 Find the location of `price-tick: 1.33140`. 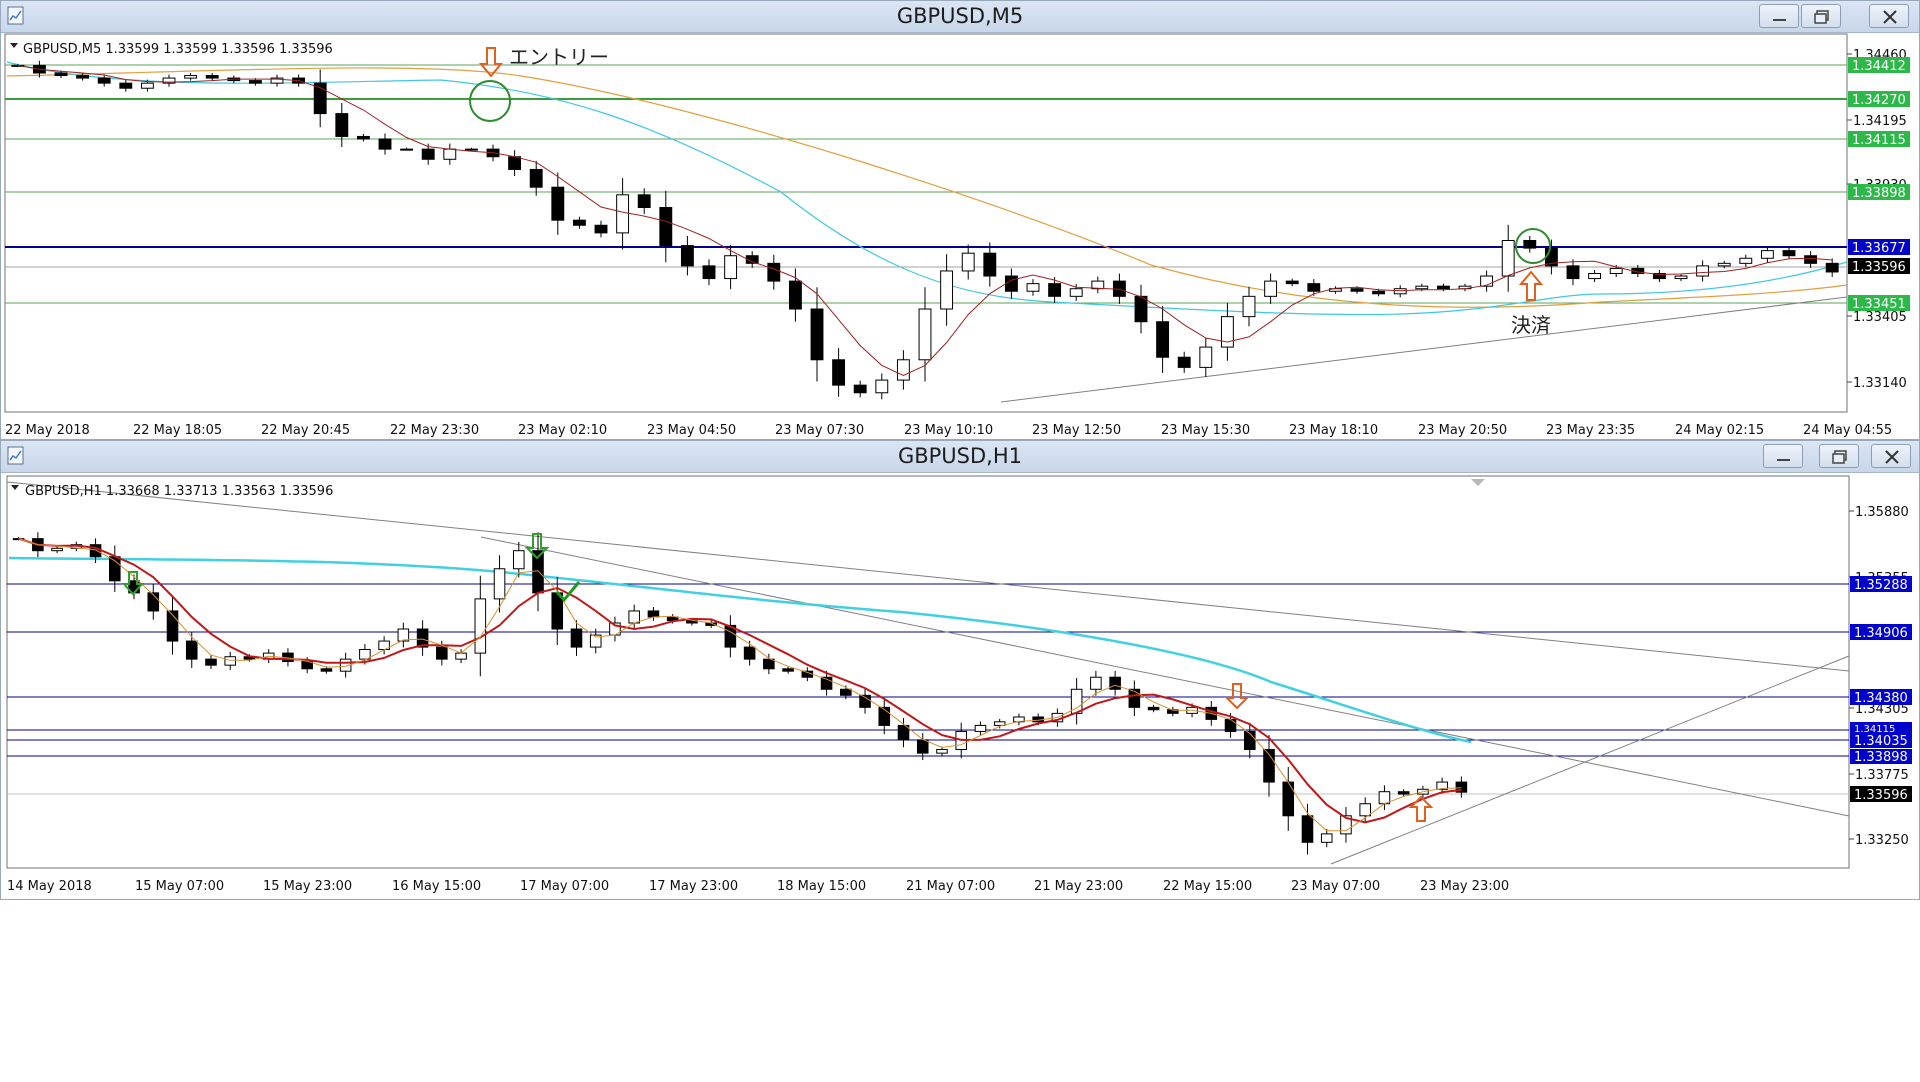

price-tick: 1.33140 is located at coordinates (1880, 383).